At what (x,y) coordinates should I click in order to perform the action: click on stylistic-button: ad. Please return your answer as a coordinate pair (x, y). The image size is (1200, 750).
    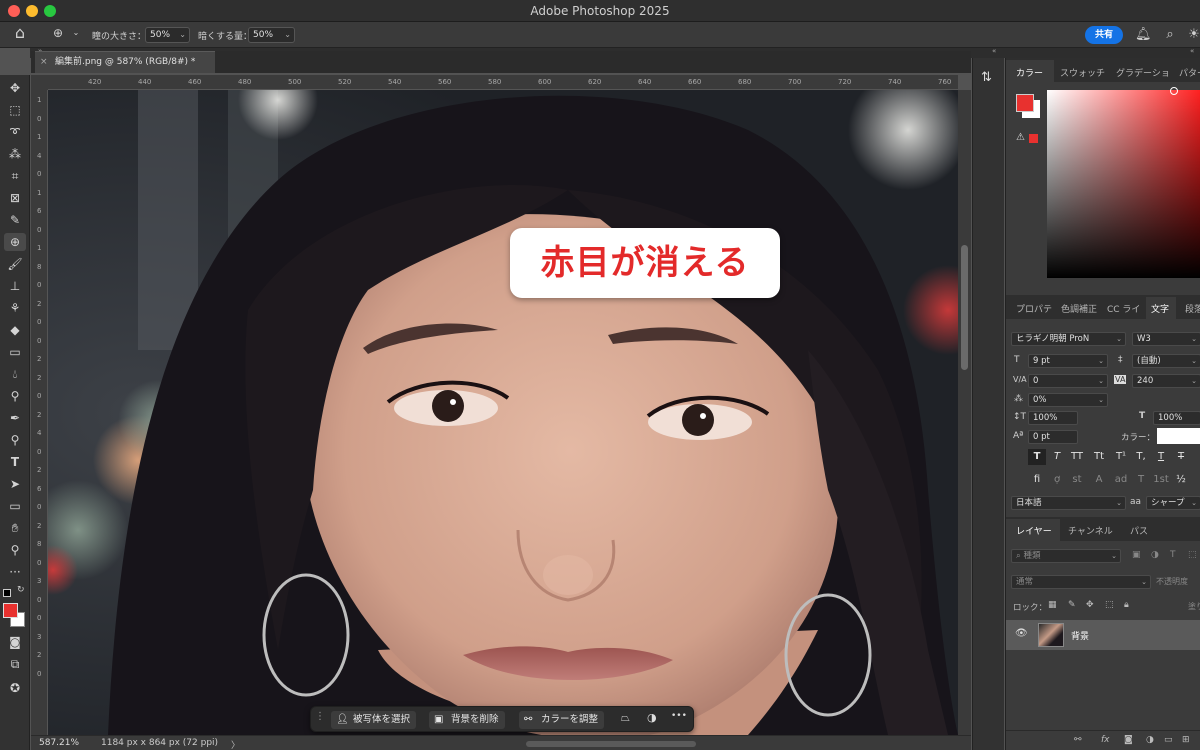
    Looking at the image, I should click on (1121, 480).